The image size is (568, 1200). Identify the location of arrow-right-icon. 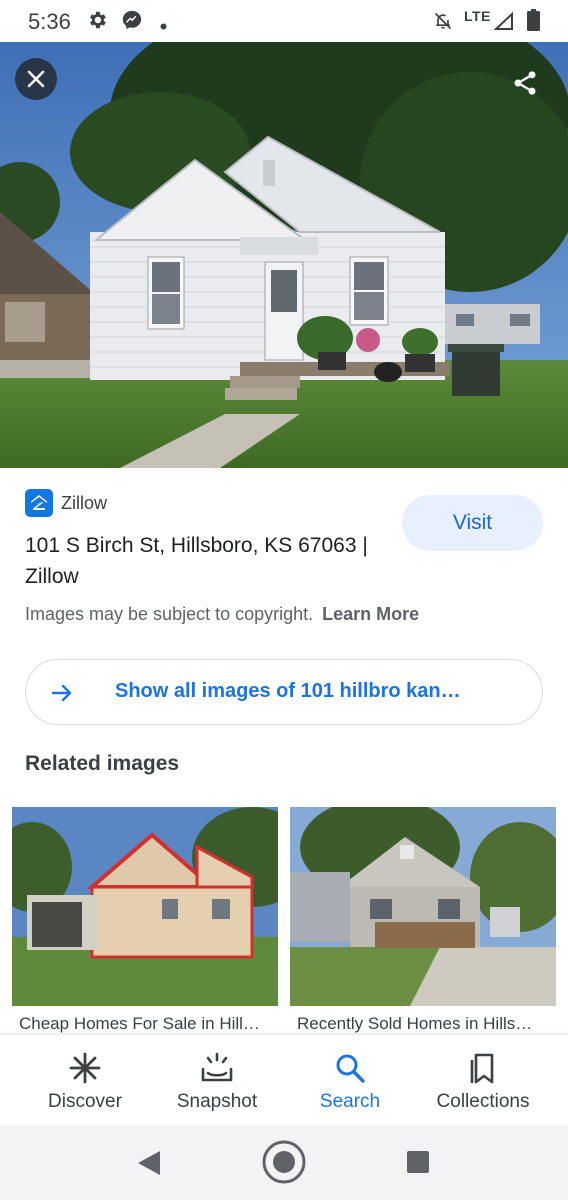
(62, 695).